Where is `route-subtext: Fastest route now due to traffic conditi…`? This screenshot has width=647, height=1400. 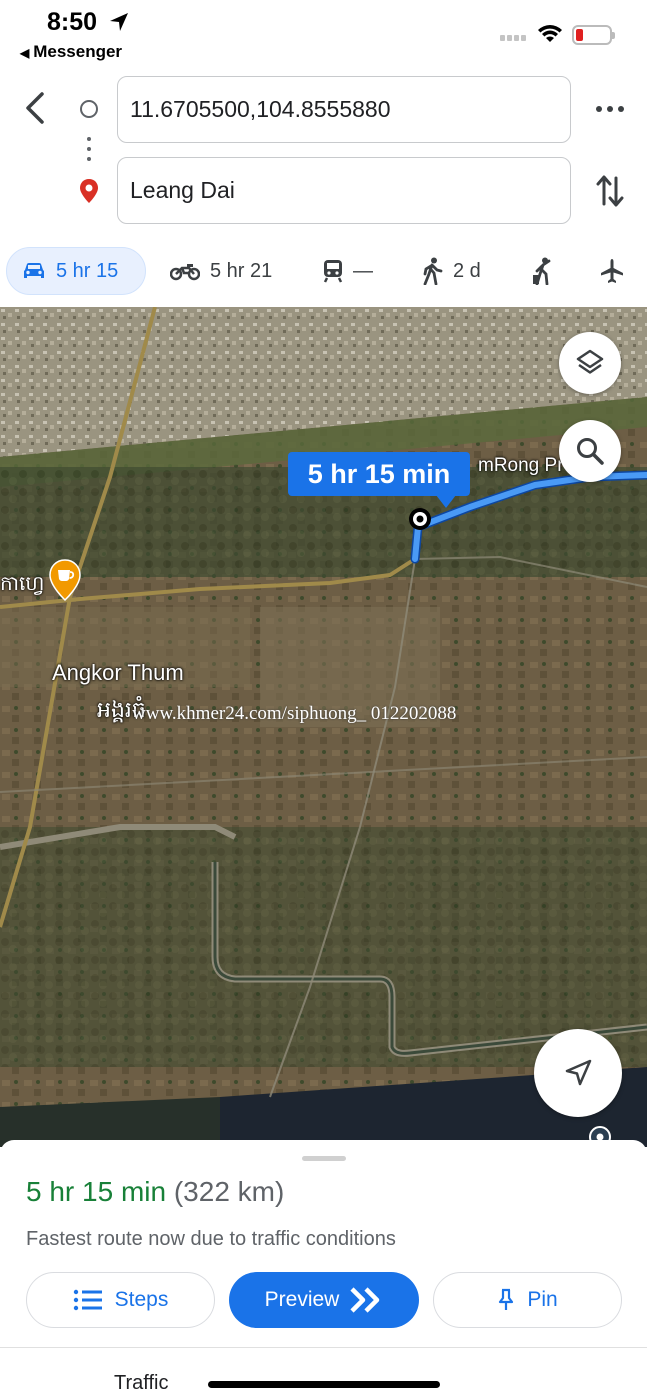
route-subtext: Fastest route now due to traffic conditi… is located at coordinates (211, 1239).